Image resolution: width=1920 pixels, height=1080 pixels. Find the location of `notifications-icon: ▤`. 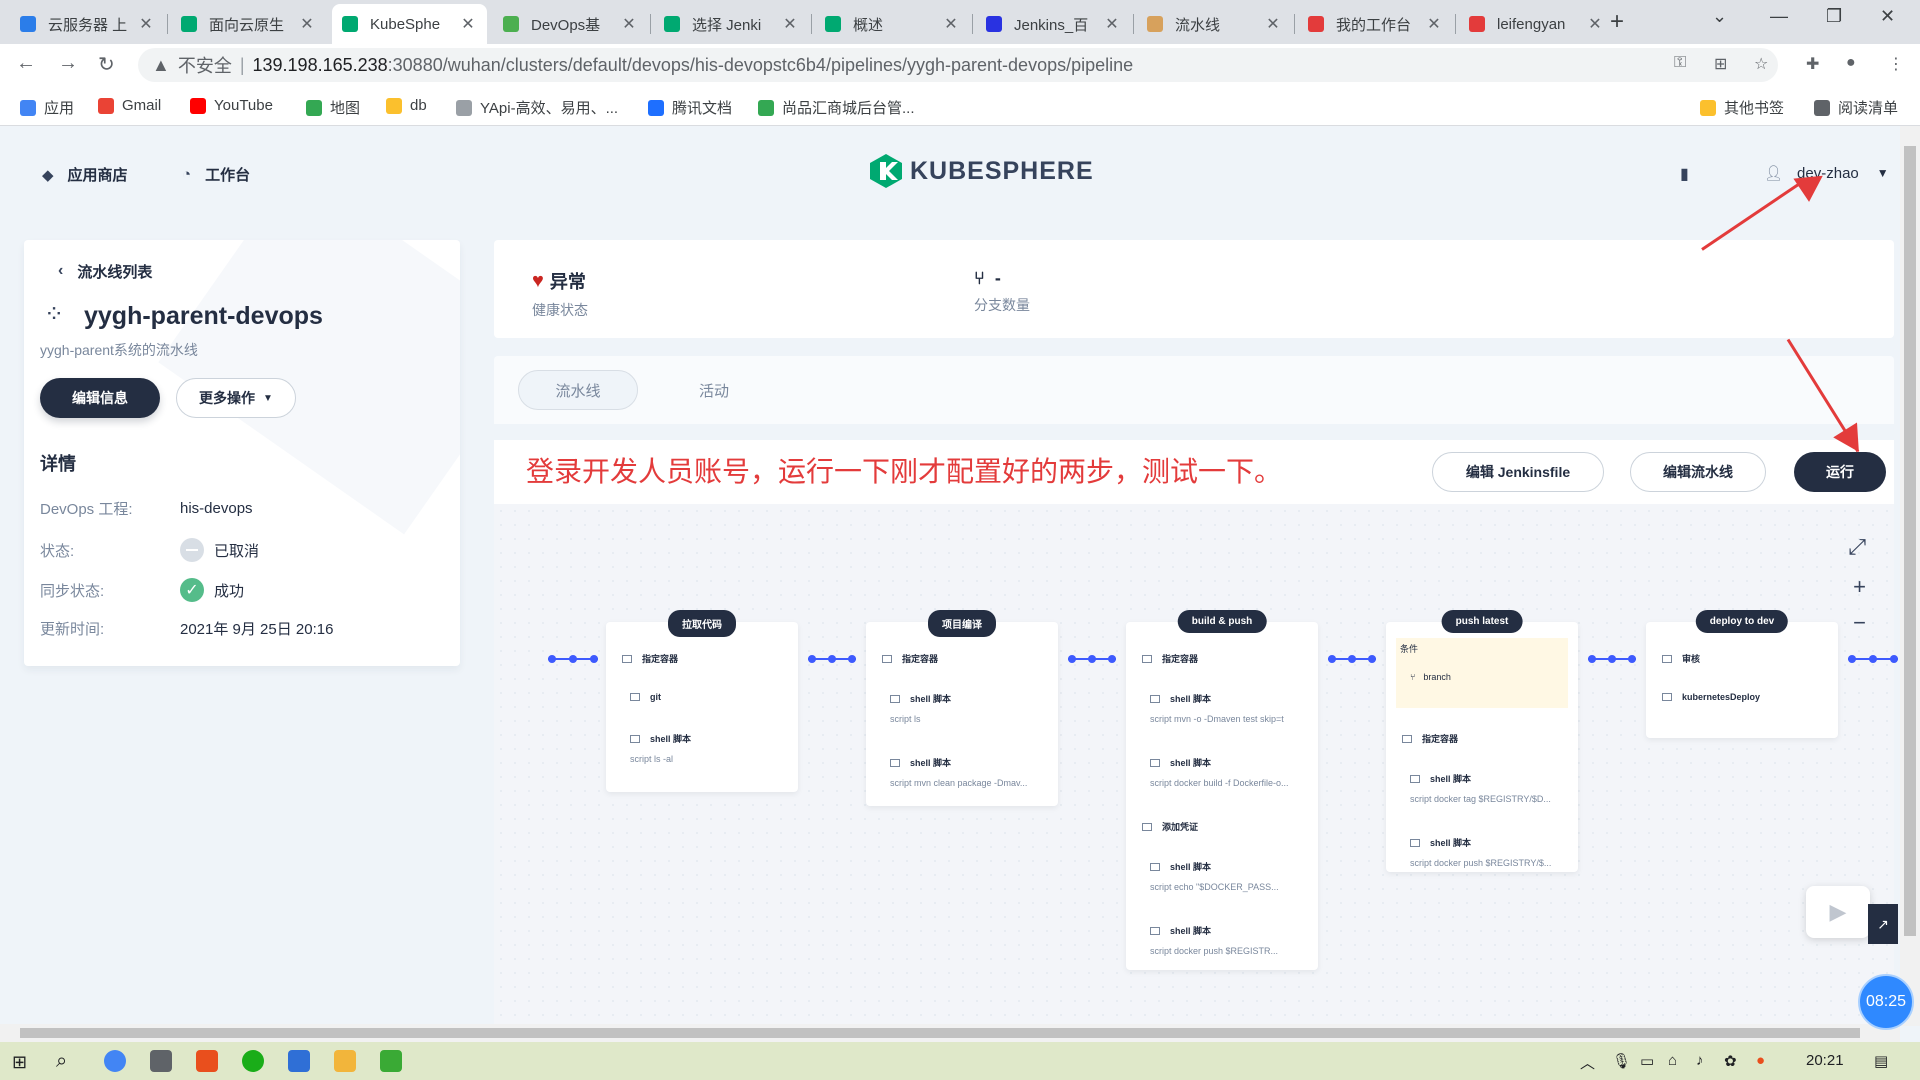

notifications-icon: ▤ is located at coordinates (1881, 1061).